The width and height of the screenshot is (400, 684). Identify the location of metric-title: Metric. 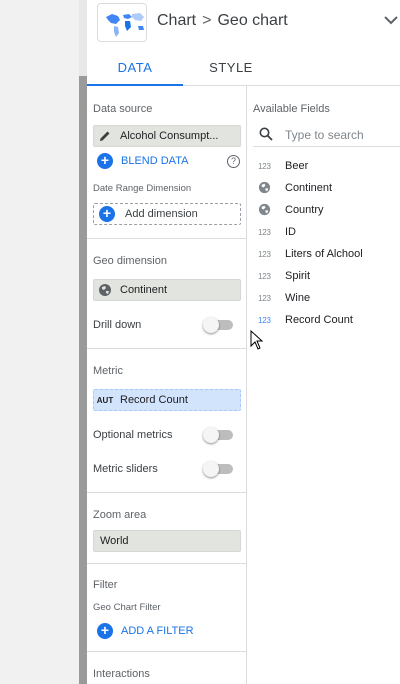
(108, 371).